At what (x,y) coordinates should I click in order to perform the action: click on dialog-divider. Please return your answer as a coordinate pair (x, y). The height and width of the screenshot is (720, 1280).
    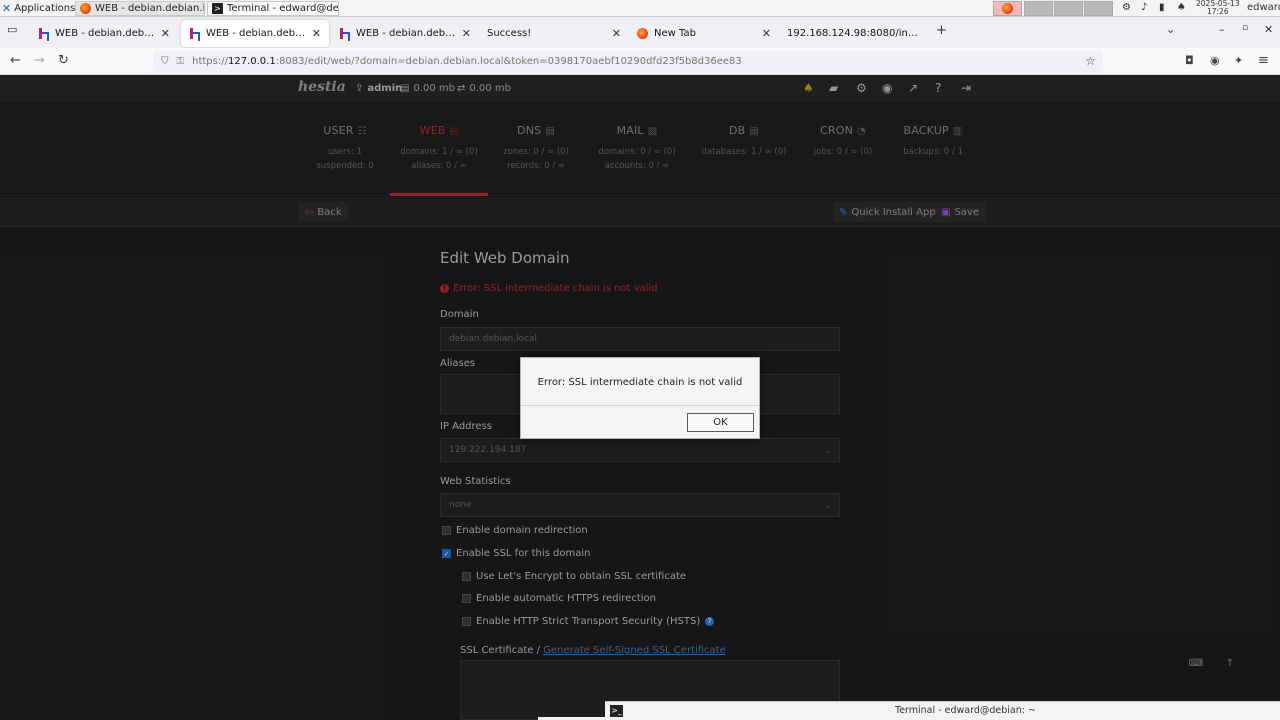
    Looking at the image, I should click on (640, 405).